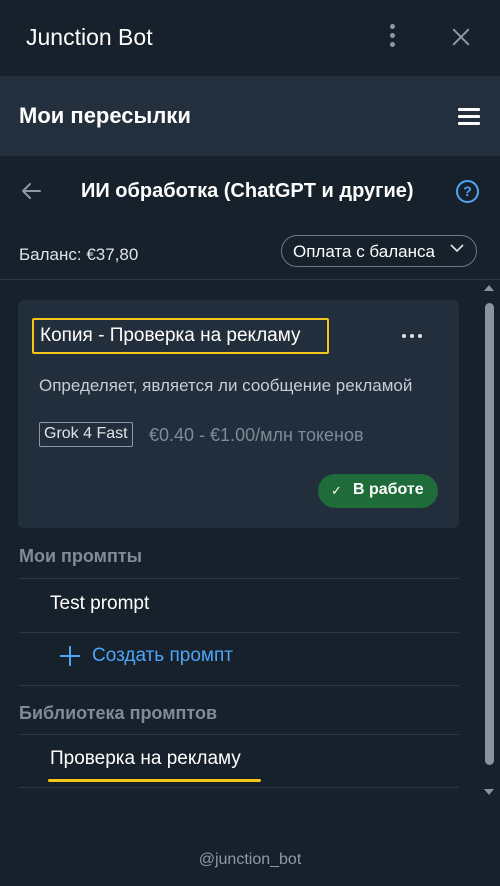  Describe the element at coordinates (461, 37) in the screenshot. I see `close-icon` at that location.